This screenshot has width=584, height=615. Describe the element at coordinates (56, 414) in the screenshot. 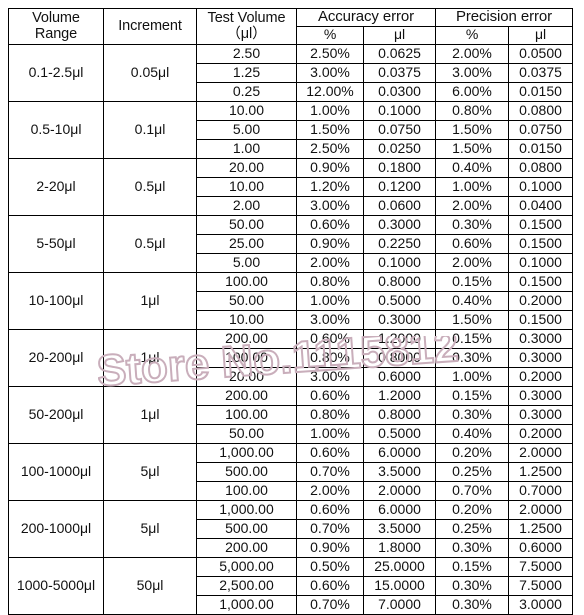

I see `cell-volume-range: 50-200μl` at that location.